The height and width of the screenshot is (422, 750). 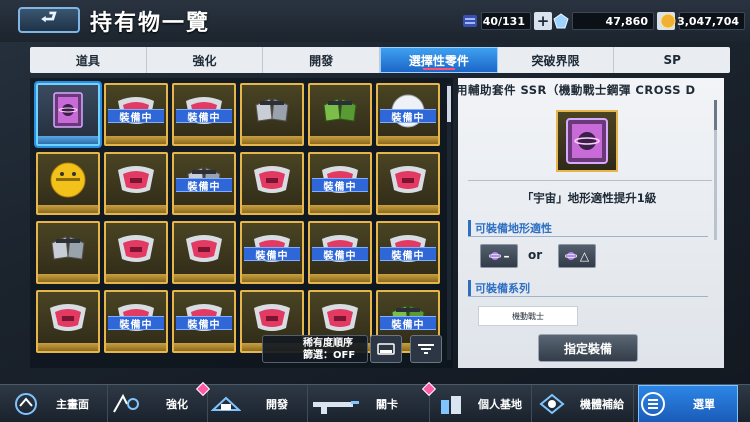 I want to click on currency-2: 3,047,704, so click(x=702, y=21).